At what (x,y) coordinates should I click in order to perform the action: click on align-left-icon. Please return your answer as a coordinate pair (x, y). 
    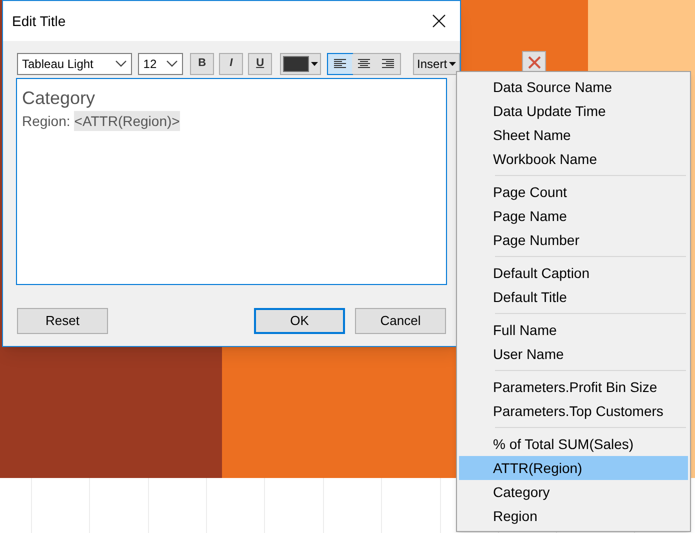
    Looking at the image, I should click on (340, 63).